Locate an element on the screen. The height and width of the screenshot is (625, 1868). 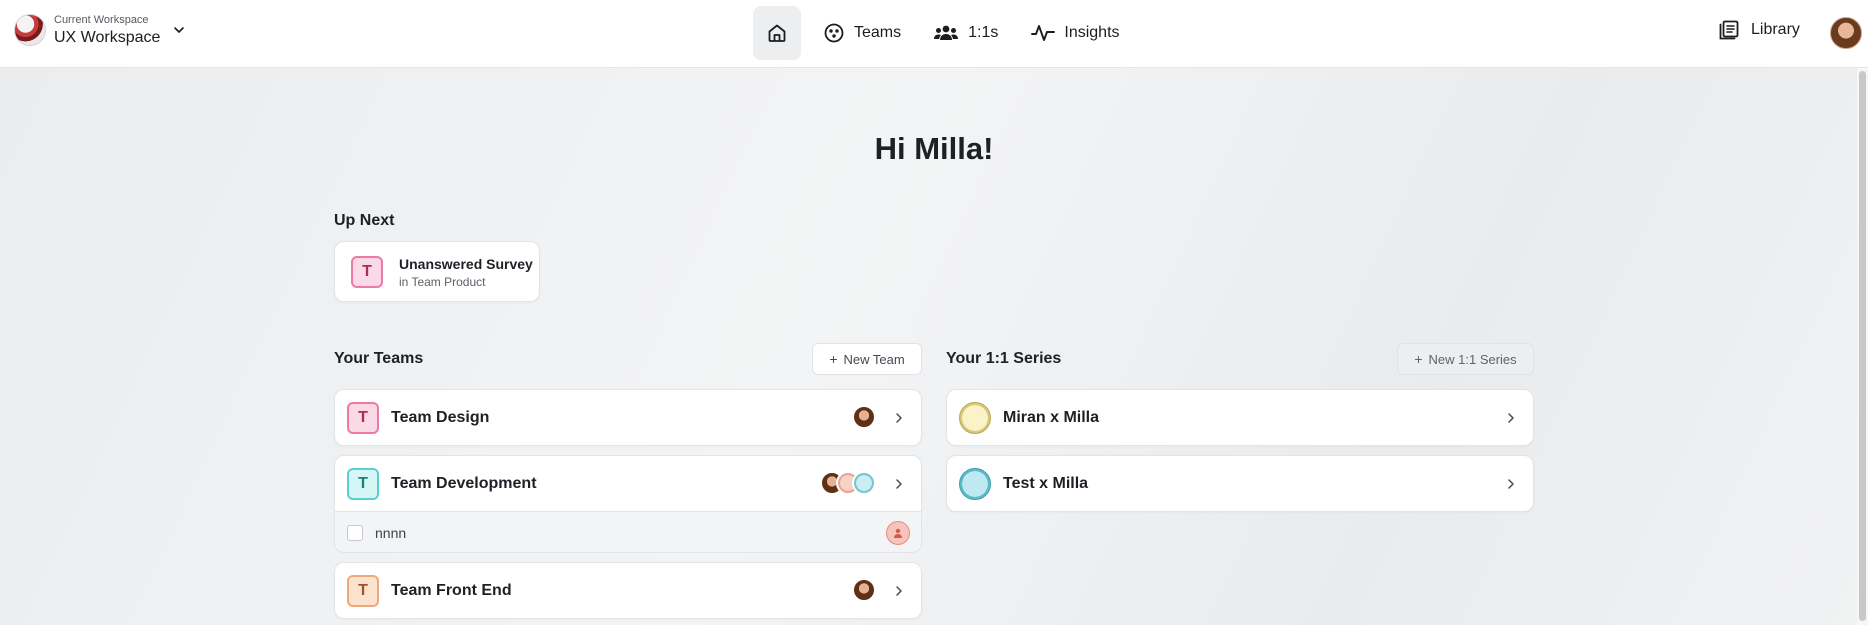
team-name: Team Design is located at coordinates (440, 417).